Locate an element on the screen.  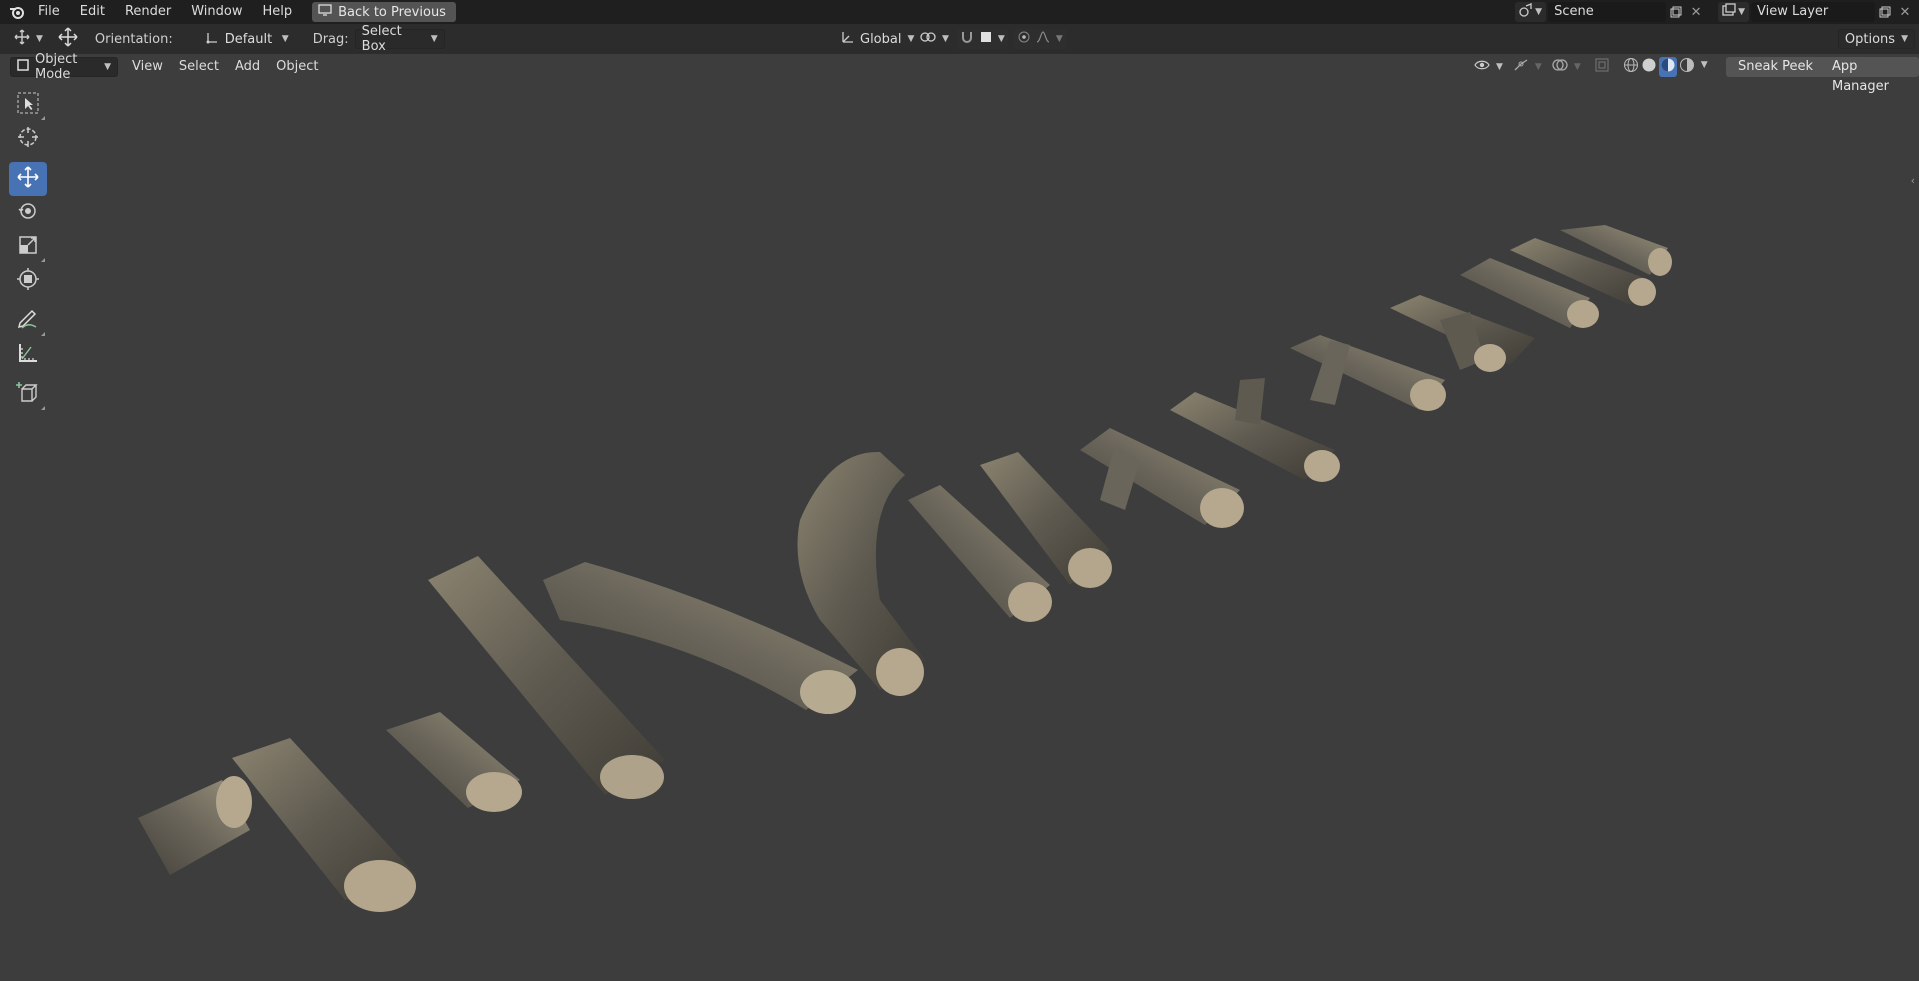
view-layer-browse-dropdown: ▼ is located at coordinates (1733, 12).